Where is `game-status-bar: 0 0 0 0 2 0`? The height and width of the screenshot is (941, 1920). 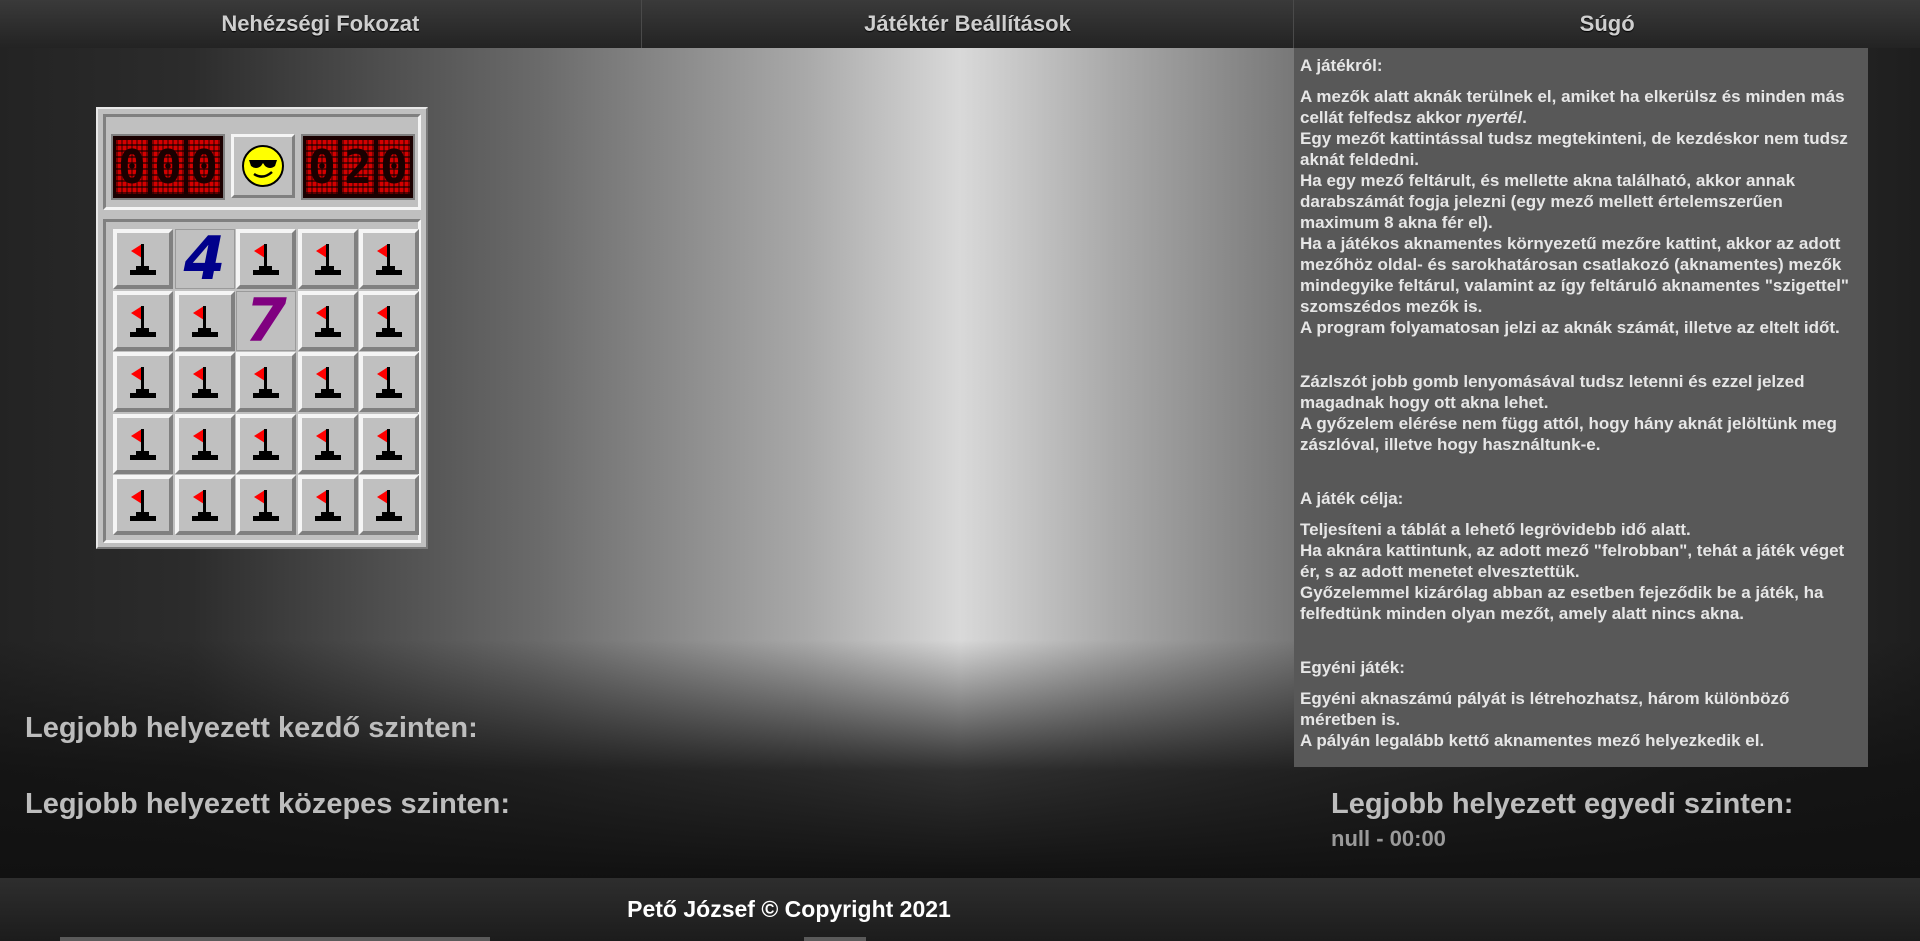
game-status-bar: 0 0 0 0 2 0 is located at coordinates (262, 162).